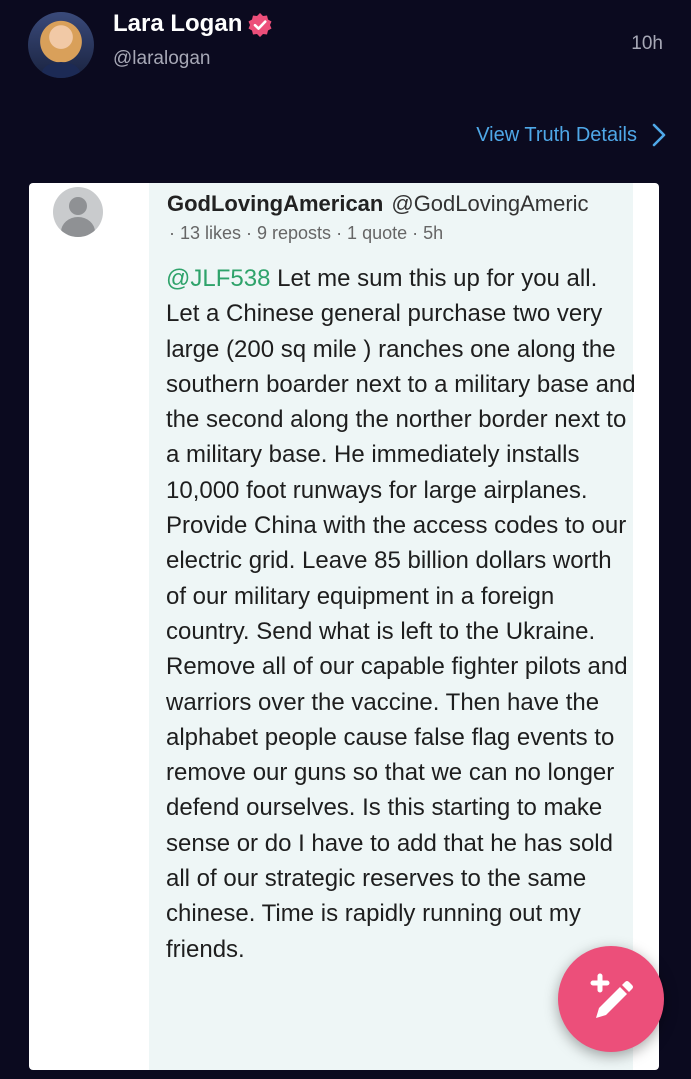 Image resolution: width=691 pixels, height=1079 pixels. Describe the element at coordinates (61, 45) in the screenshot. I see `author-avatar` at that location.